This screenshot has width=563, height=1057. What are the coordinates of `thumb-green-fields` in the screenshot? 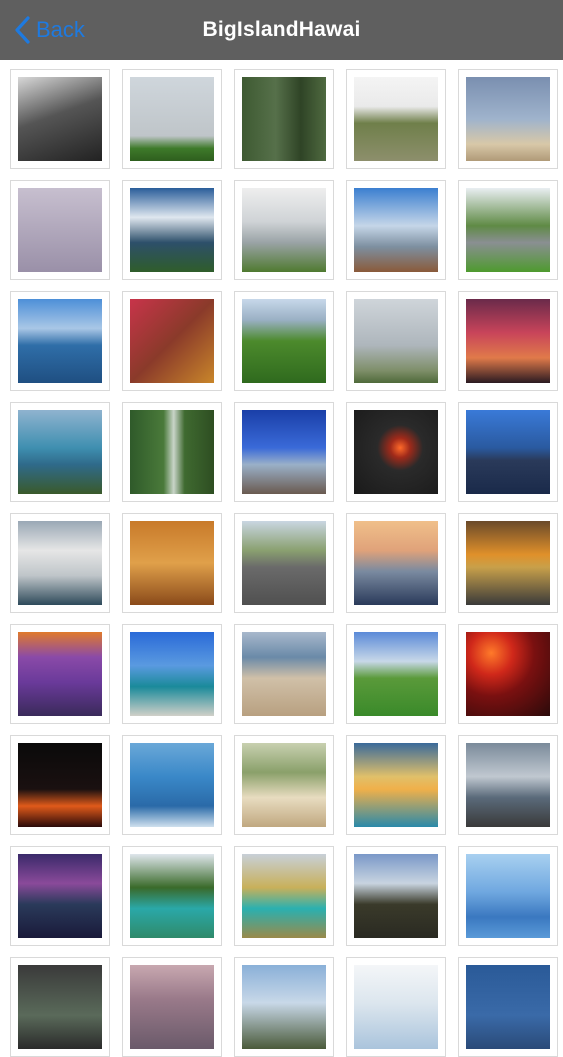 It's located at (284, 341).